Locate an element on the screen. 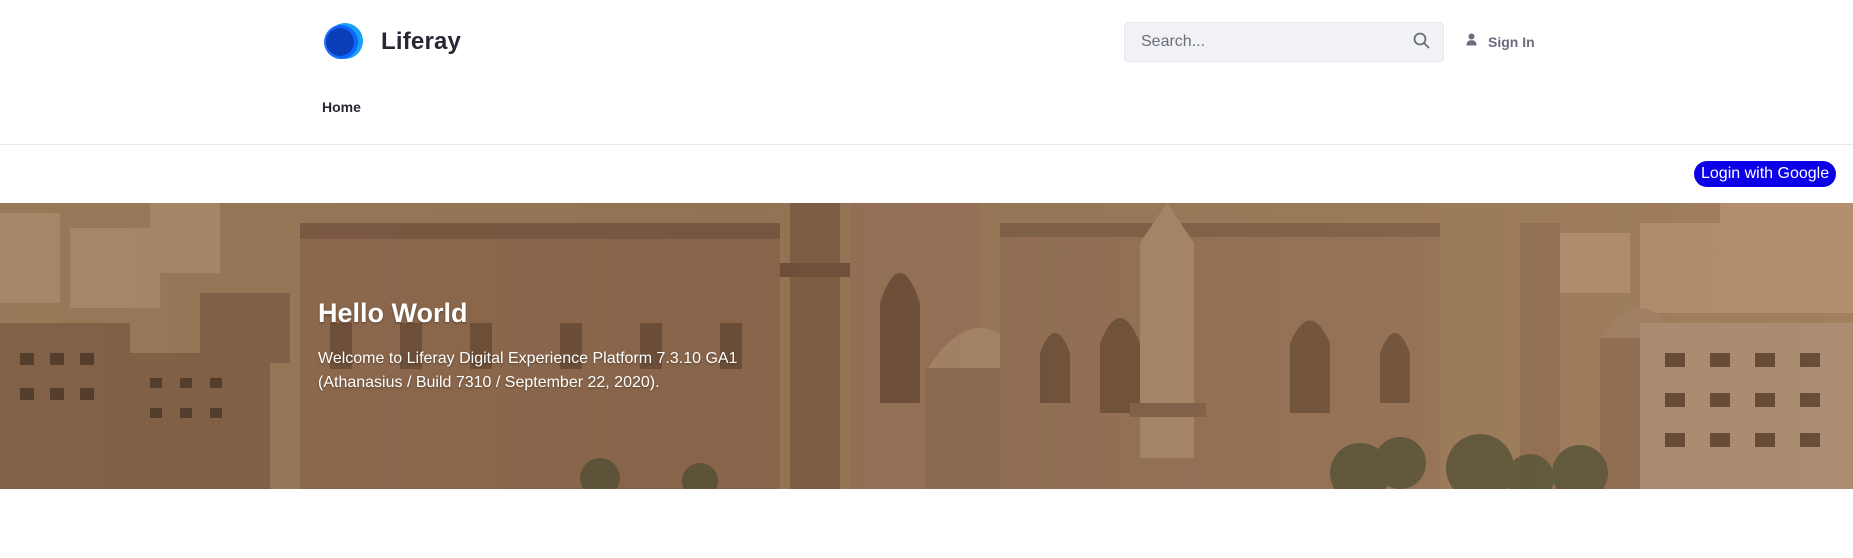  nav-item-home: Home is located at coordinates (341, 107).